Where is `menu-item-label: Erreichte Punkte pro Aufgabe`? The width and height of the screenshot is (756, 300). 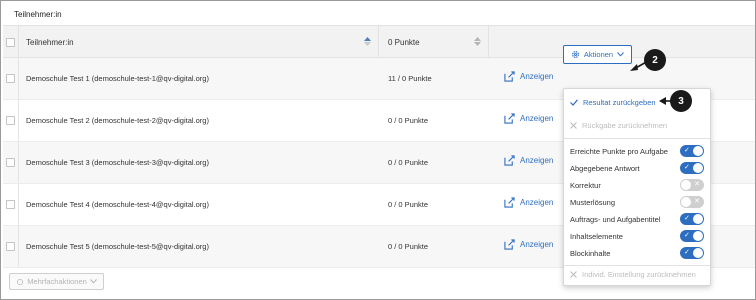
menu-item-label: Erreichte Punkte pro Aufgabe is located at coordinates (619, 151).